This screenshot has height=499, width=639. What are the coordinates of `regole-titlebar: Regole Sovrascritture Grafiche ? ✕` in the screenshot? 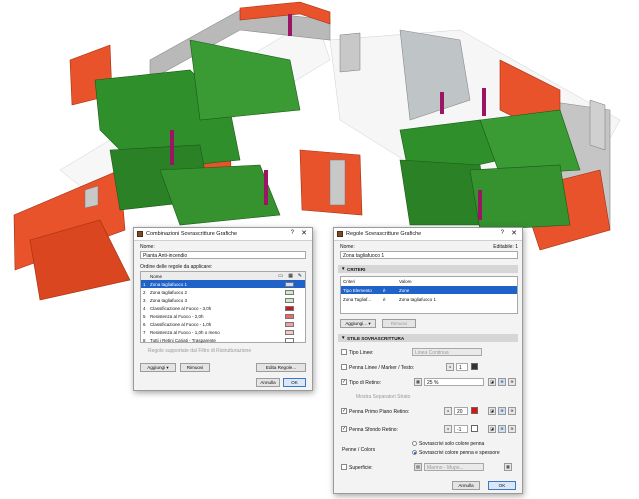 It's located at (428, 234).